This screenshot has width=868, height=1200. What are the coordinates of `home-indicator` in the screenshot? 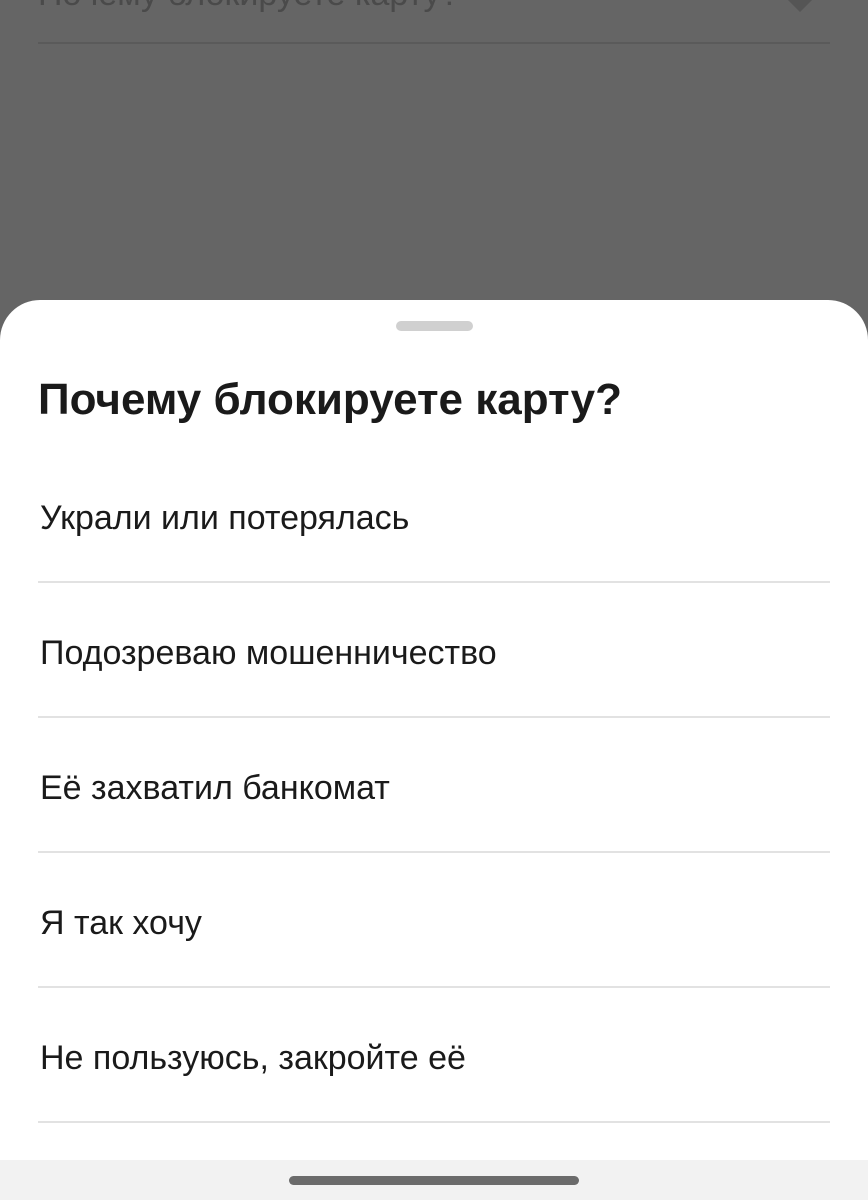 It's located at (434, 1180).